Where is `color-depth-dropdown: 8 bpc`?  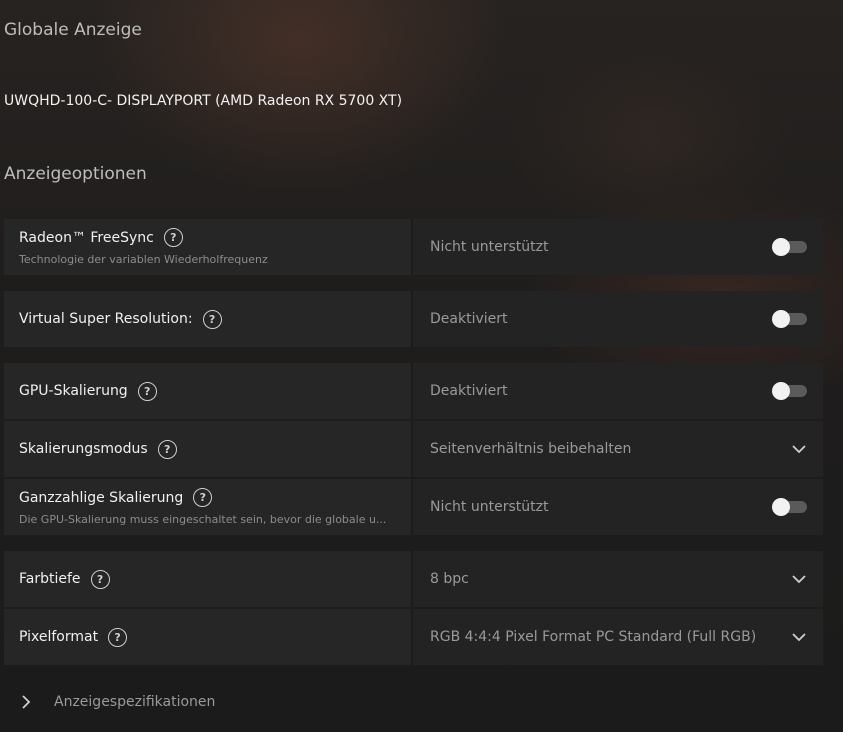
color-depth-dropdown: 8 bpc is located at coordinates (618, 579).